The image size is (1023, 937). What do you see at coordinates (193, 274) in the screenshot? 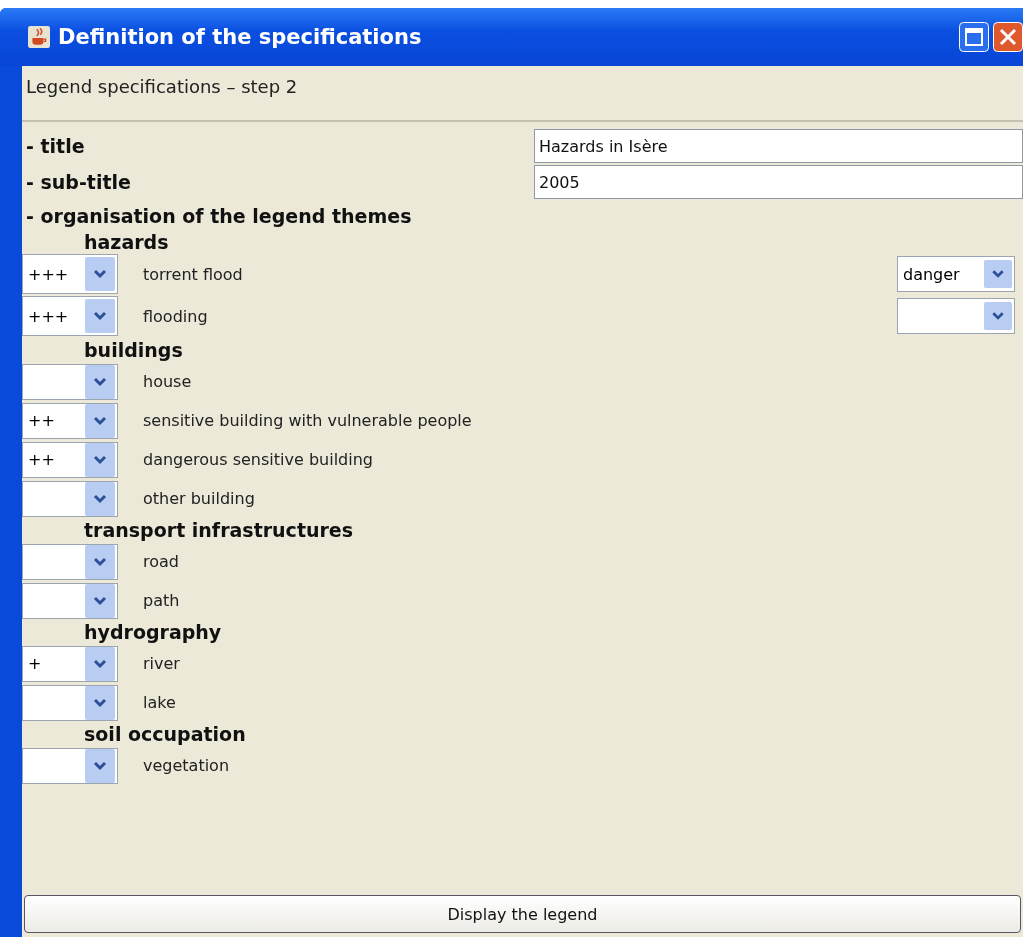
I see `theme-label: torrent flood` at bounding box center [193, 274].